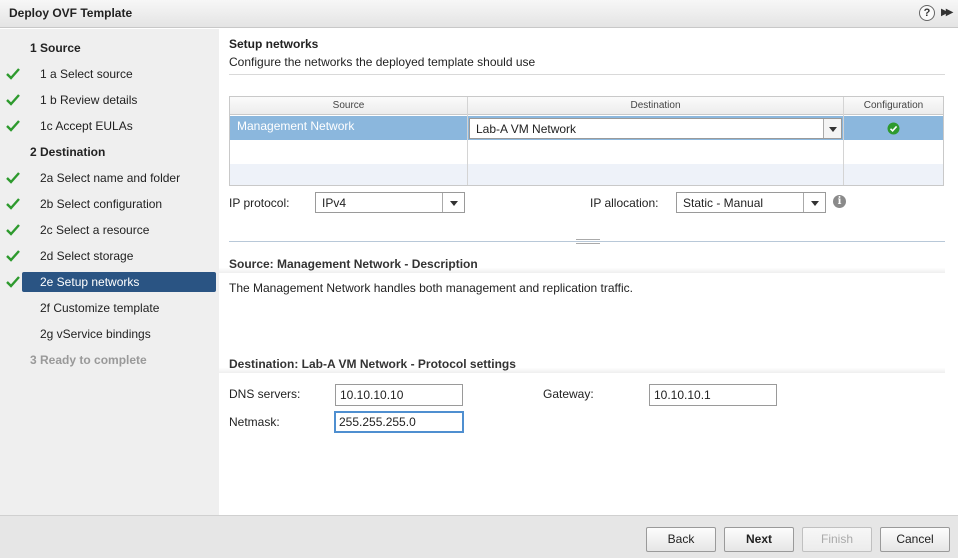  Describe the element at coordinates (588, 241) in the screenshot. I see `splitter-grip-icon` at that location.